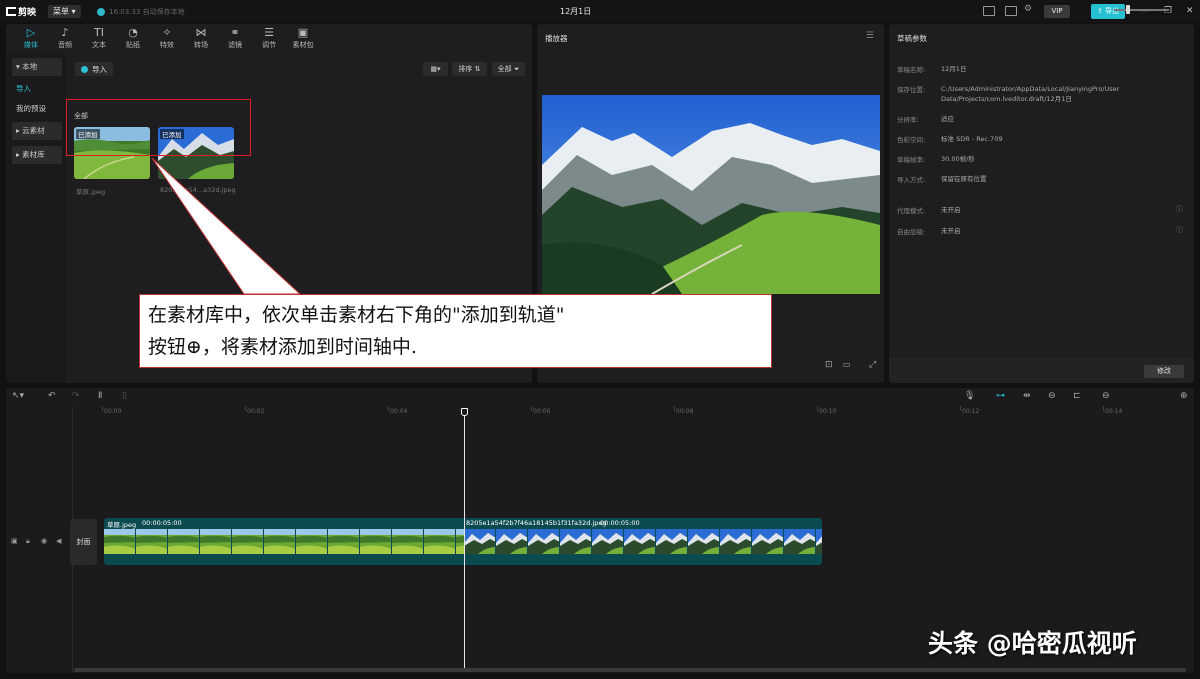  What do you see at coordinates (167, 38) in the screenshot?
I see `tab-effects: ✧ 特效` at bounding box center [167, 38].